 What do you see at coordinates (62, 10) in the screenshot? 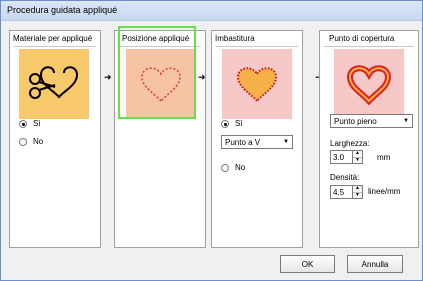
I see `window-title: Procedura guidata appliqué` at bounding box center [62, 10].